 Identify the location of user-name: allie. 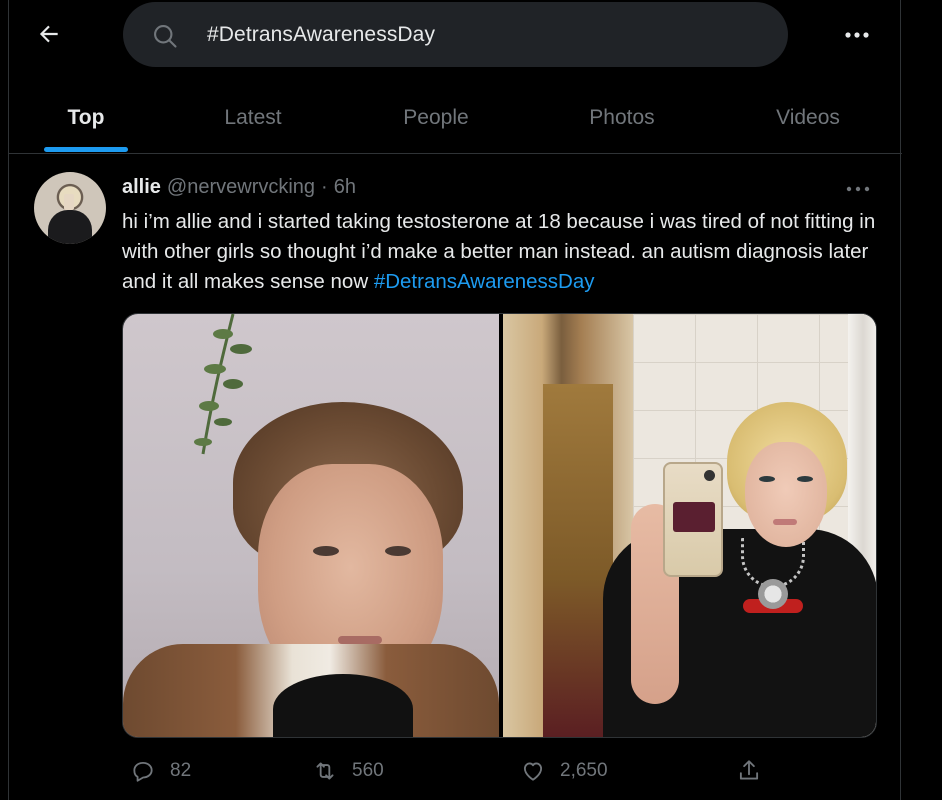
(141, 187).